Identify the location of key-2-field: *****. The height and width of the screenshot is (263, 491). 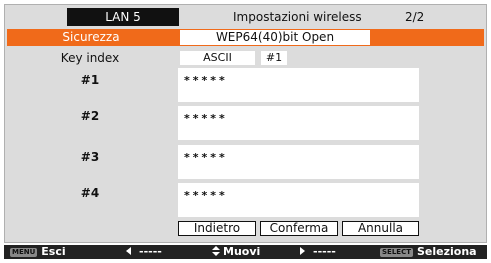
(298, 123).